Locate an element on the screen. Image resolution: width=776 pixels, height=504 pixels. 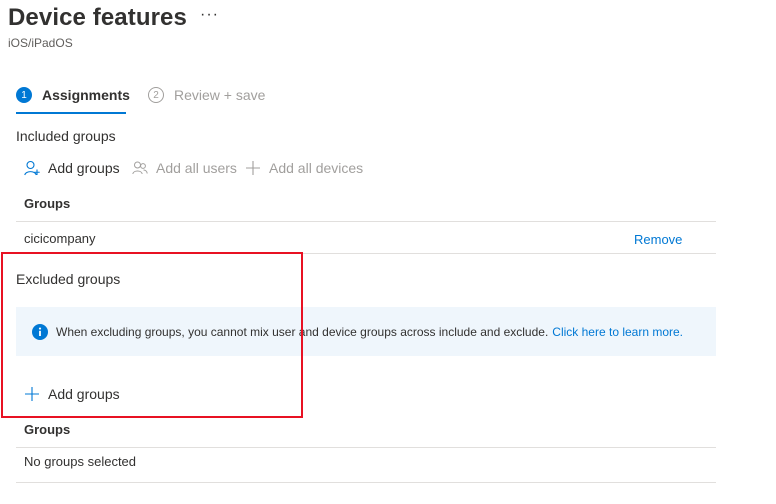
add-all-users-label: Add all users is located at coordinates (196, 168).